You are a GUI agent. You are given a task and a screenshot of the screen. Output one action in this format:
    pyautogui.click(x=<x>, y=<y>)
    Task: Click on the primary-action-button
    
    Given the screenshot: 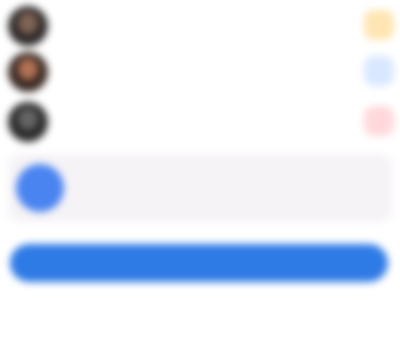 What is the action you would take?
    pyautogui.click(x=199, y=263)
    